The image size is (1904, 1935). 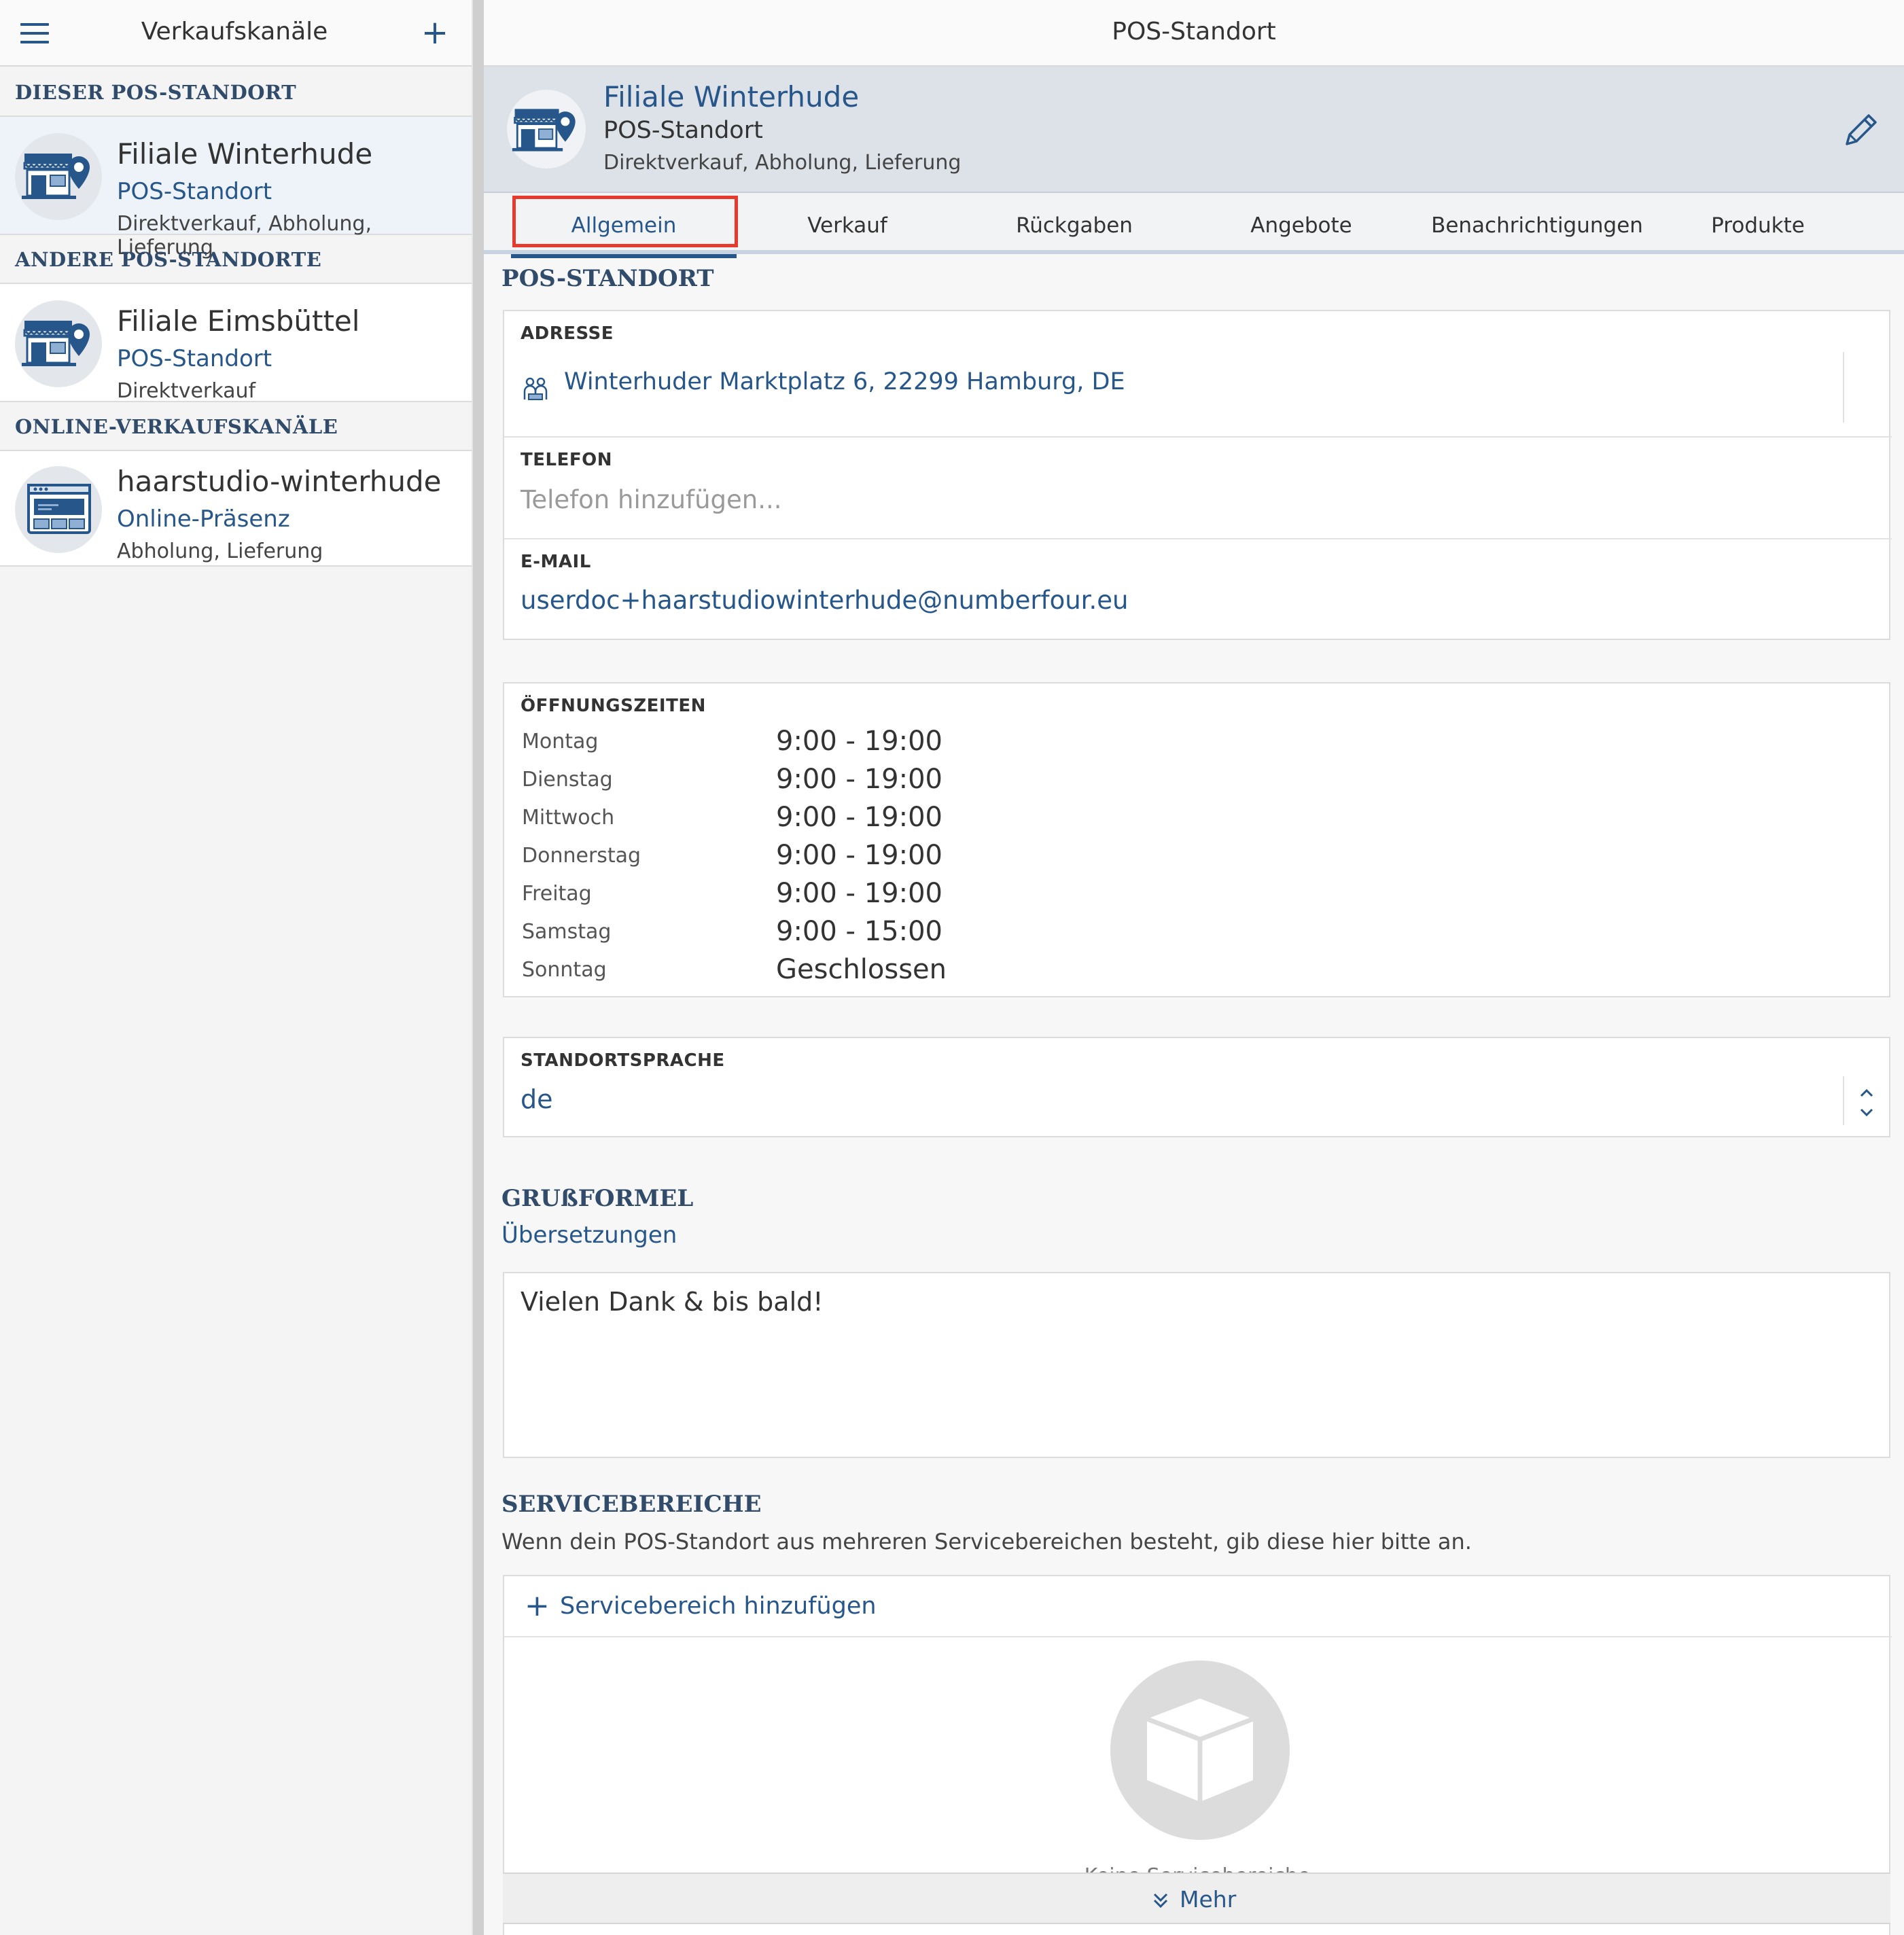 I want to click on language-value: de, so click(x=537, y=1099).